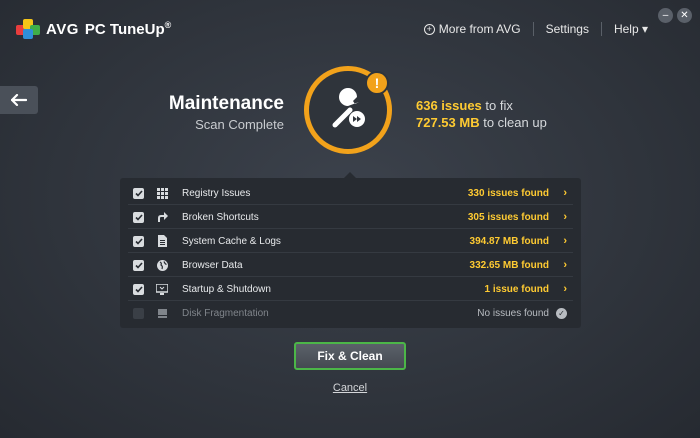 Image resolution: width=700 pixels, height=438 pixels. Describe the element at coordinates (239, 124) in the screenshot. I see `page-subtitle: Scan Complete` at that location.